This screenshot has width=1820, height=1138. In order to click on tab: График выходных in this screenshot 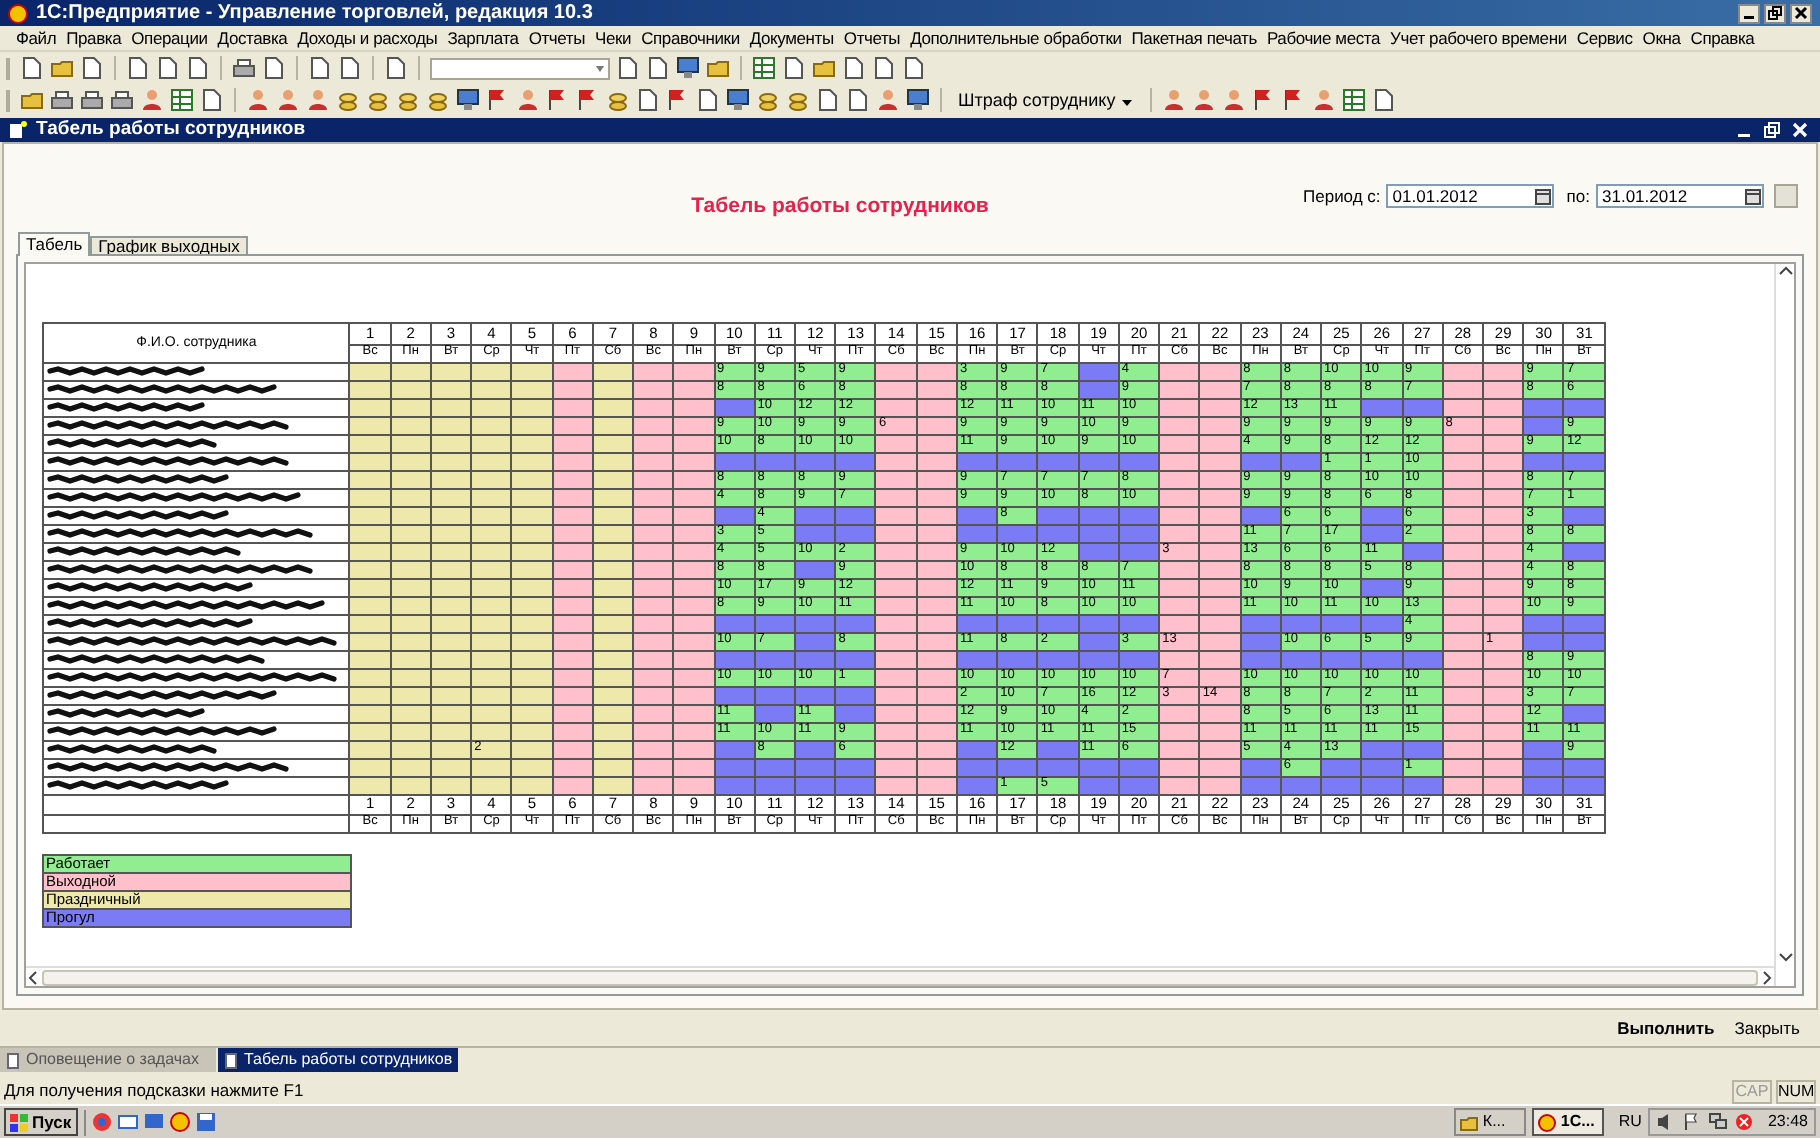, I will do `click(169, 245)`.